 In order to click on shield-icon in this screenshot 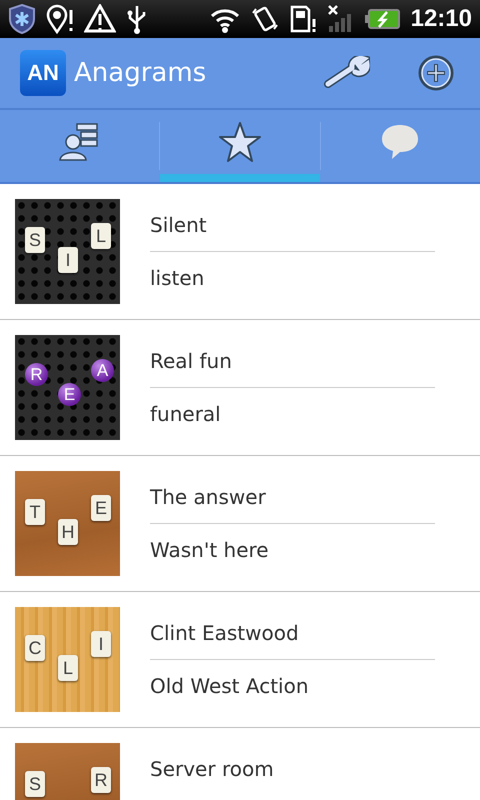, I will do `click(22, 19)`.